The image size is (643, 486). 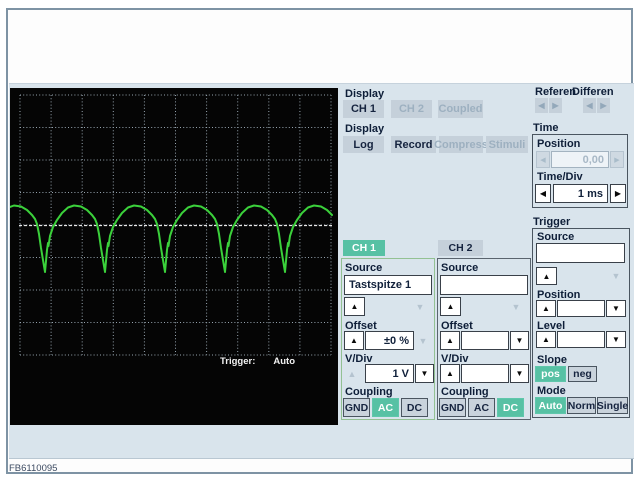 What do you see at coordinates (593, 92) in the screenshot?
I see `difference-label: Differen` at bounding box center [593, 92].